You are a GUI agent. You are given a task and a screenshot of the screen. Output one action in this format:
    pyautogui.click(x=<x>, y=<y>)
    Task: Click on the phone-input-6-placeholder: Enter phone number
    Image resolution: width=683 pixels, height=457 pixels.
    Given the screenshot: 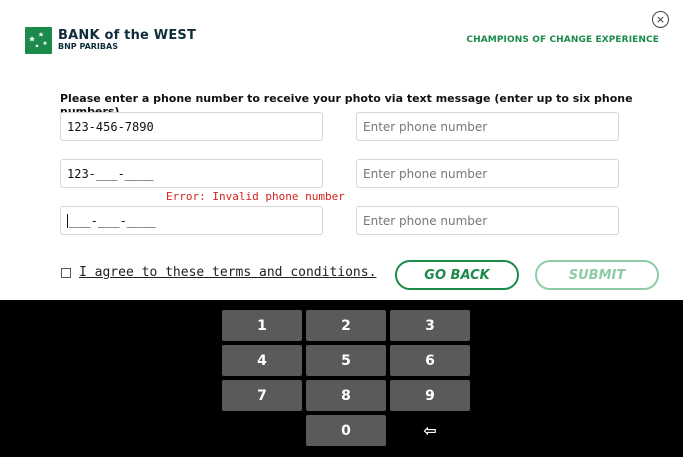 What is the action you would take?
    pyautogui.click(x=425, y=220)
    